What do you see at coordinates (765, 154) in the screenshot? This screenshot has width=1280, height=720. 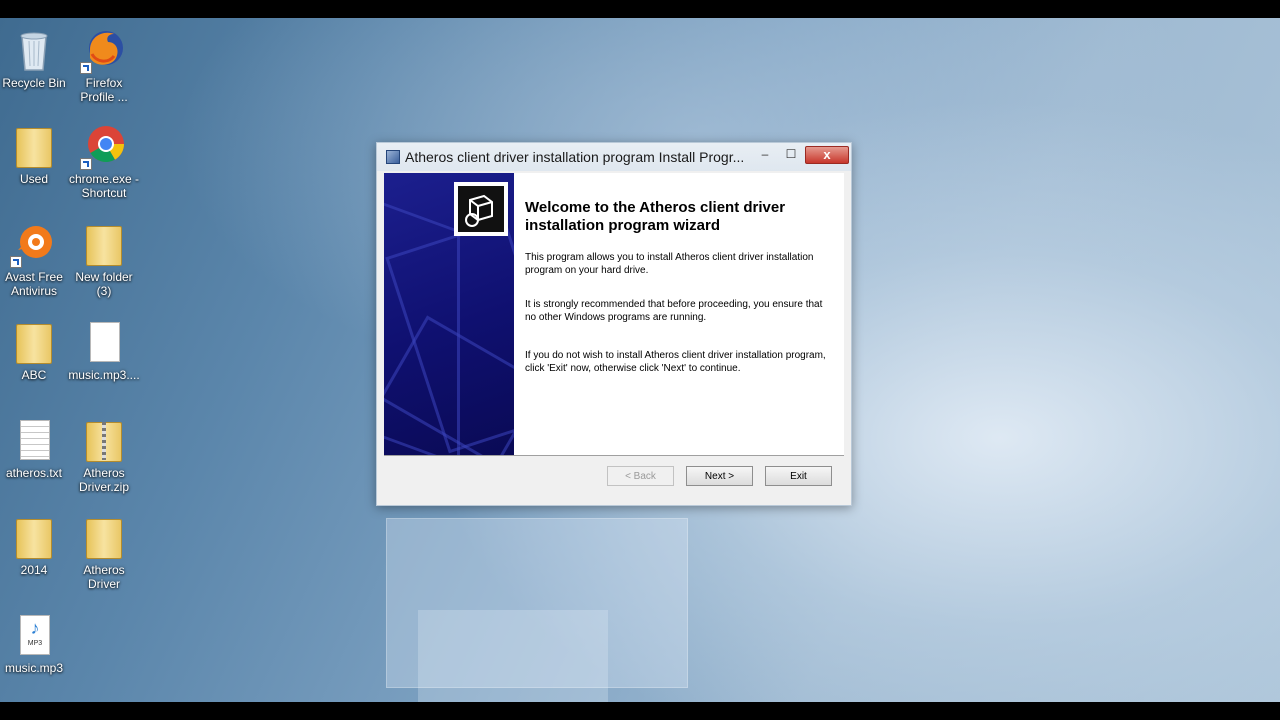 I see `minimize-button: –` at bounding box center [765, 154].